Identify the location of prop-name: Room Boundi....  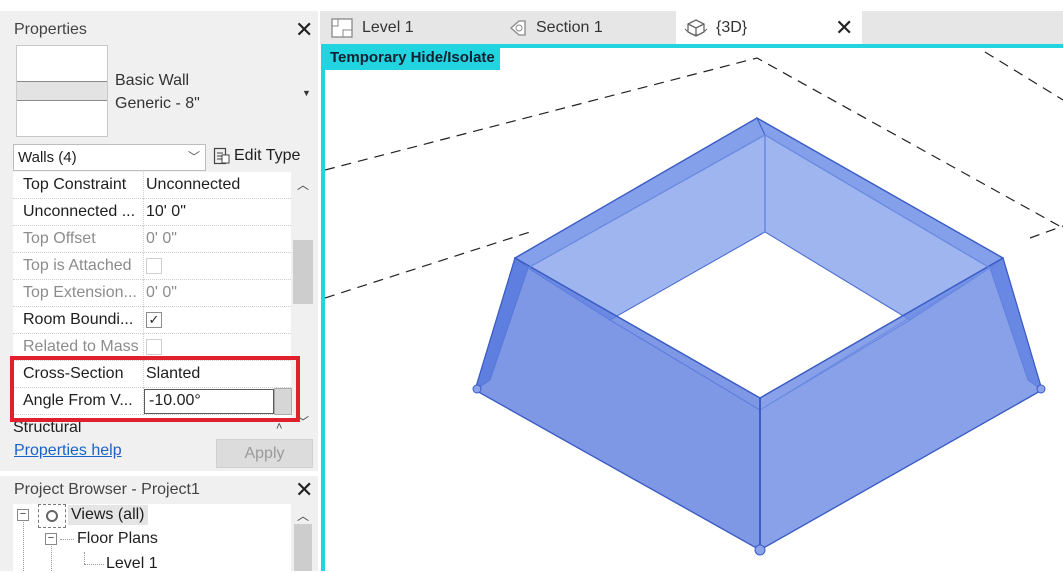
(78, 319).